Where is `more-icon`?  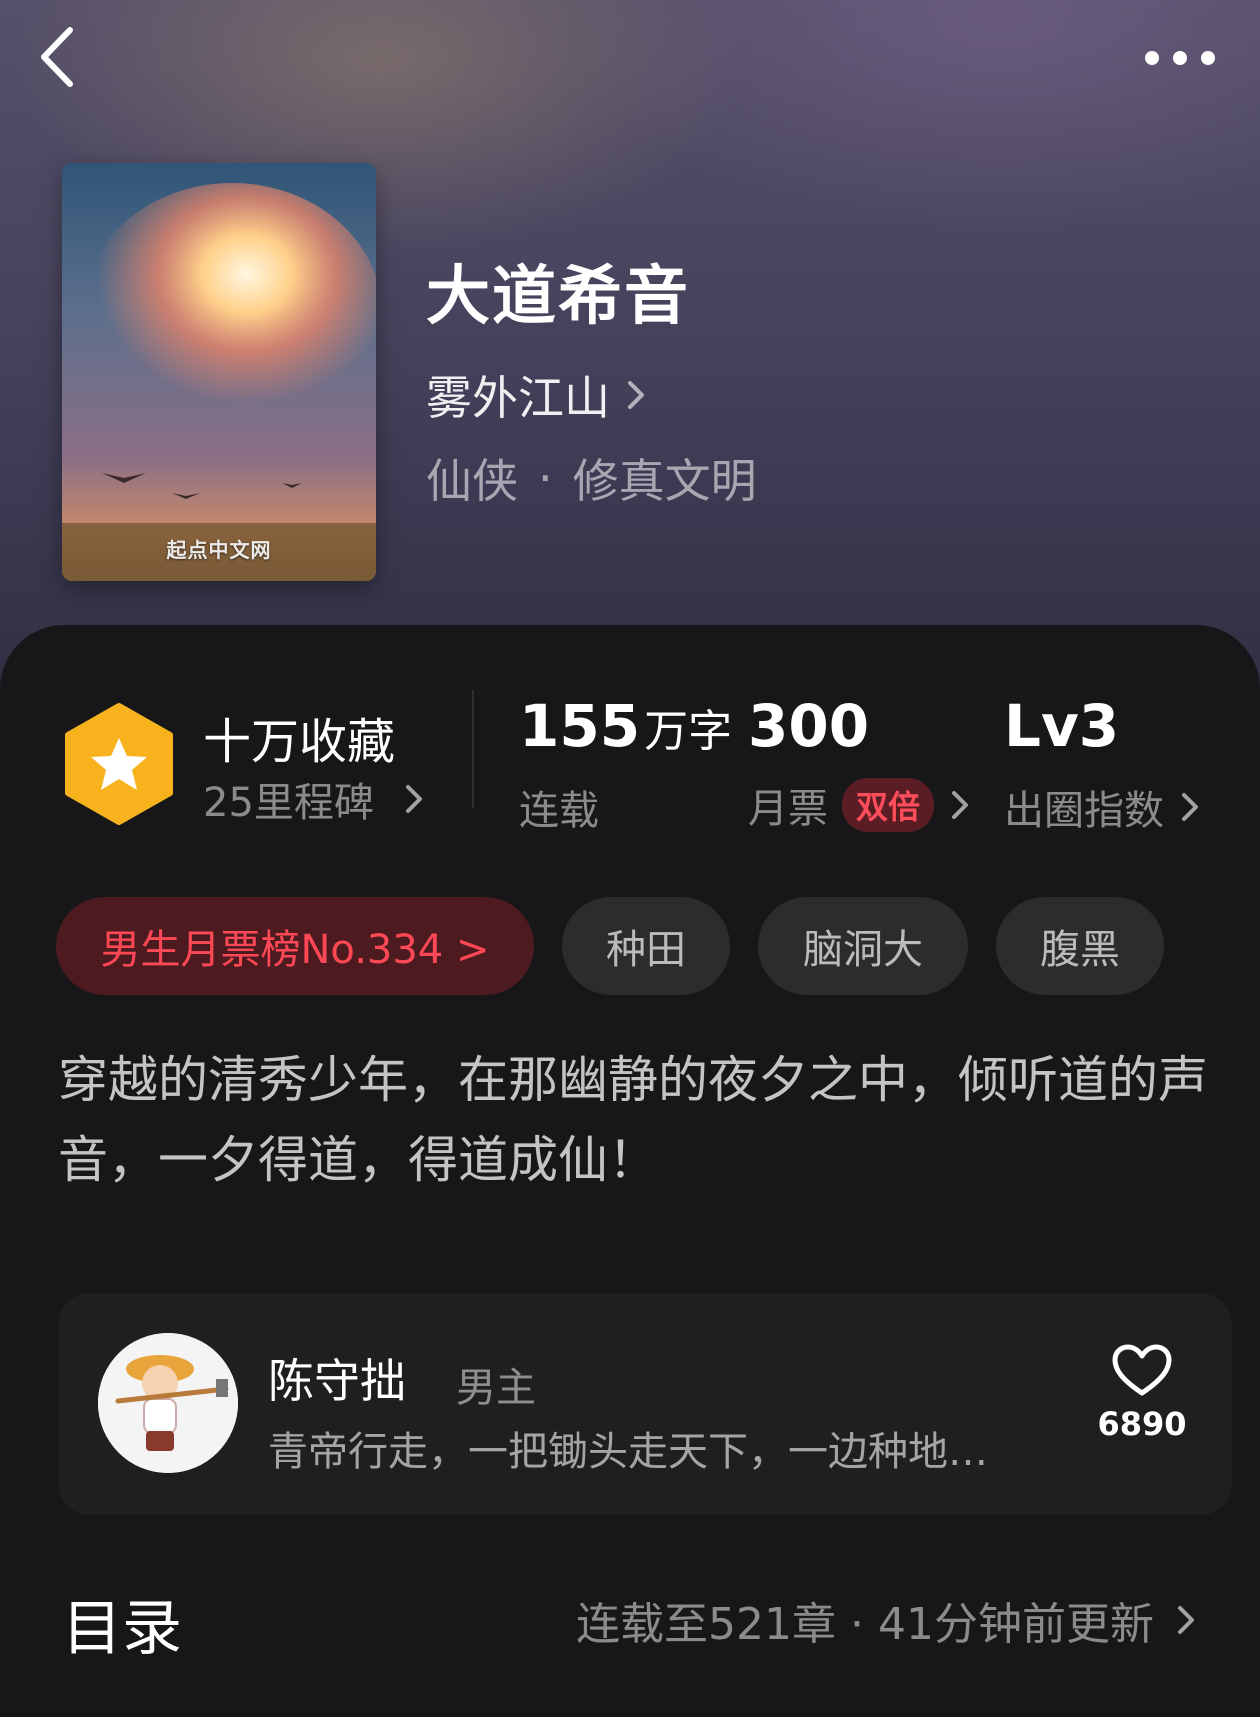 more-icon is located at coordinates (1180, 58).